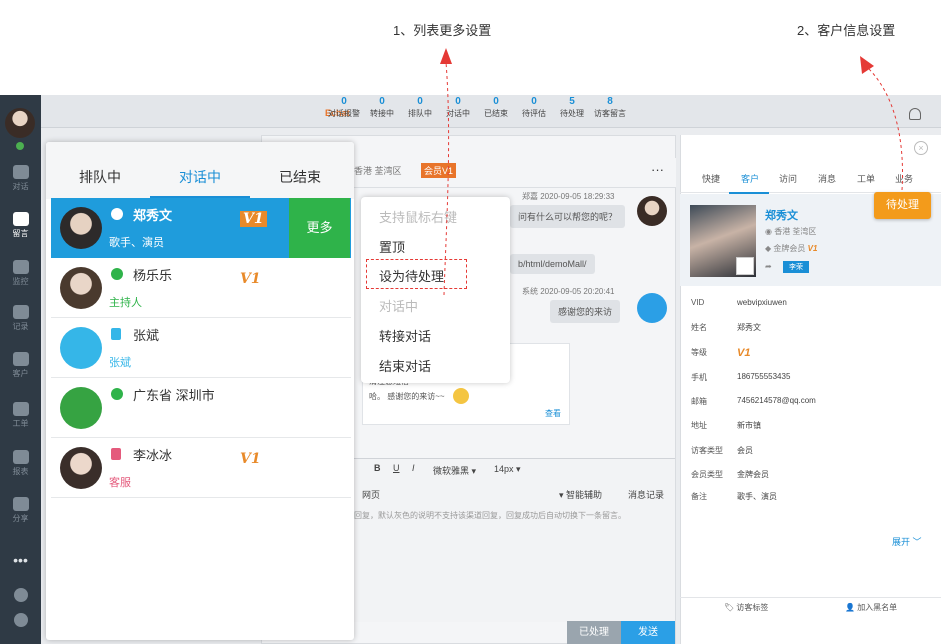 The image size is (941, 644). Describe the element at coordinates (585, 311) in the screenshot. I see `message-bubble: 感谢您的来访` at that location.